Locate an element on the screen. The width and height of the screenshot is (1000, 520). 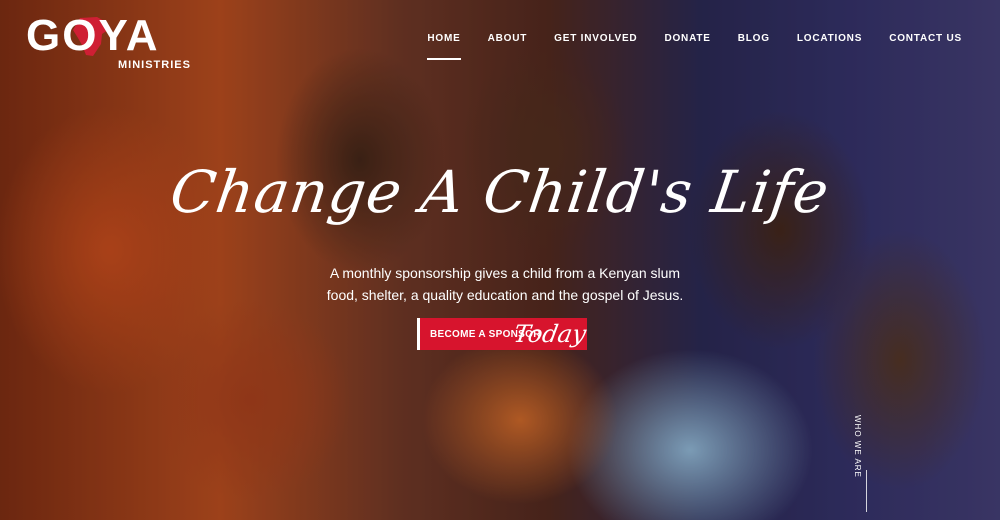
brand-name: GOYA is located at coordinates (93, 35).